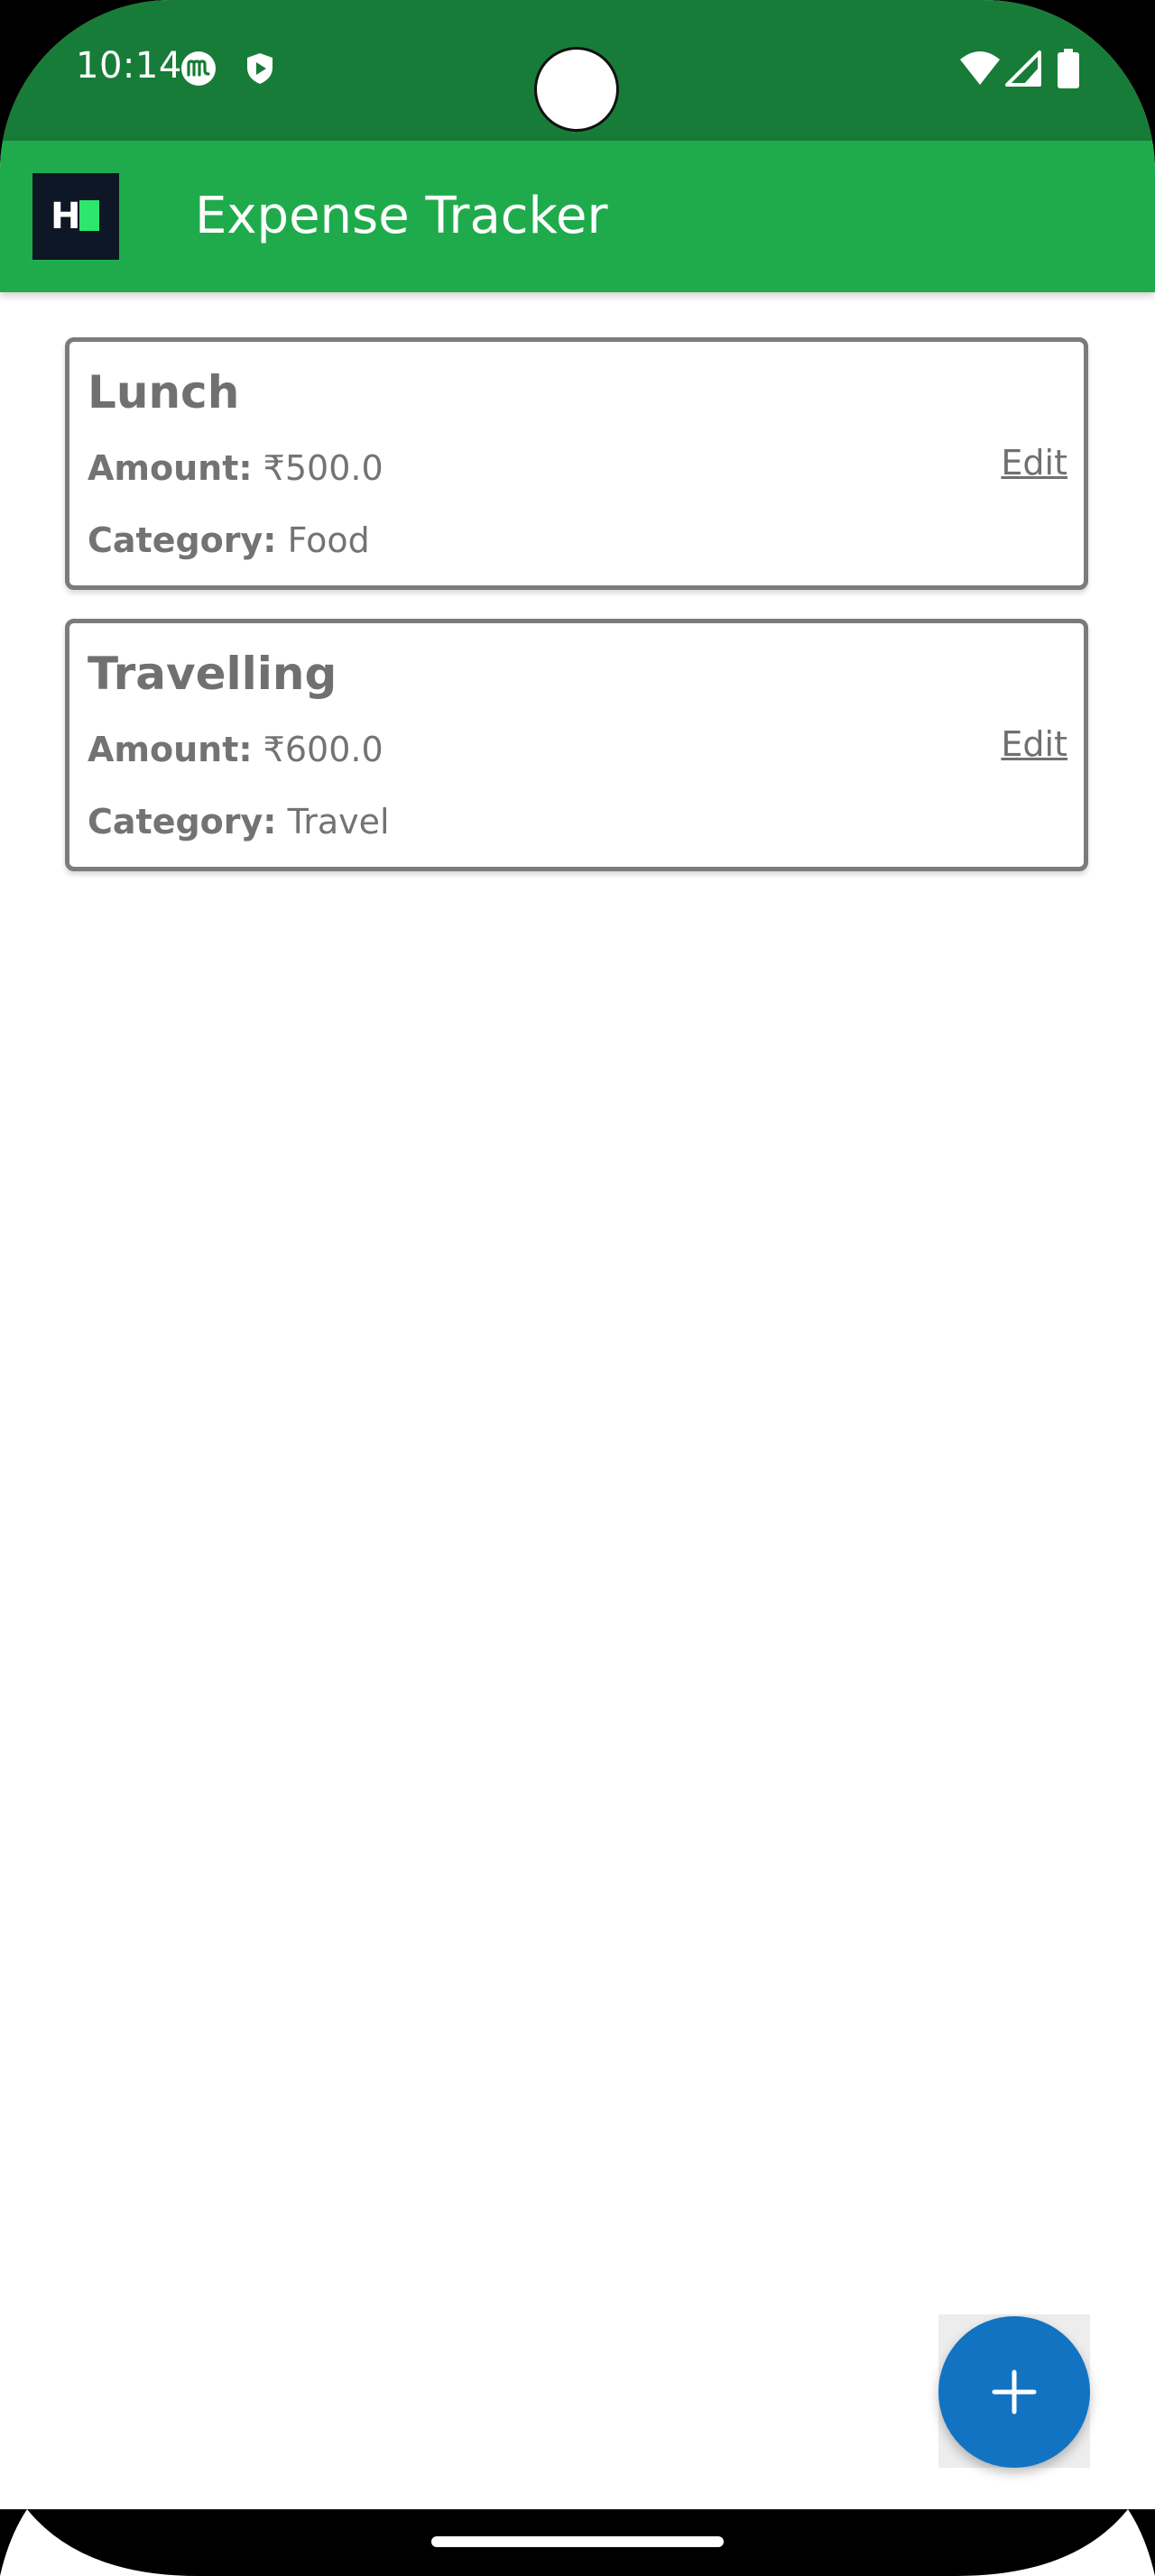 This screenshot has width=1155, height=2576. I want to click on add-expense-button, so click(1014, 2392).